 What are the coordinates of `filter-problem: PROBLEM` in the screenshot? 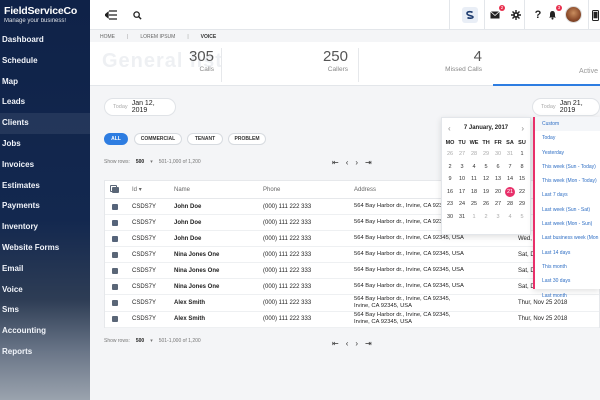 It's located at (247, 139).